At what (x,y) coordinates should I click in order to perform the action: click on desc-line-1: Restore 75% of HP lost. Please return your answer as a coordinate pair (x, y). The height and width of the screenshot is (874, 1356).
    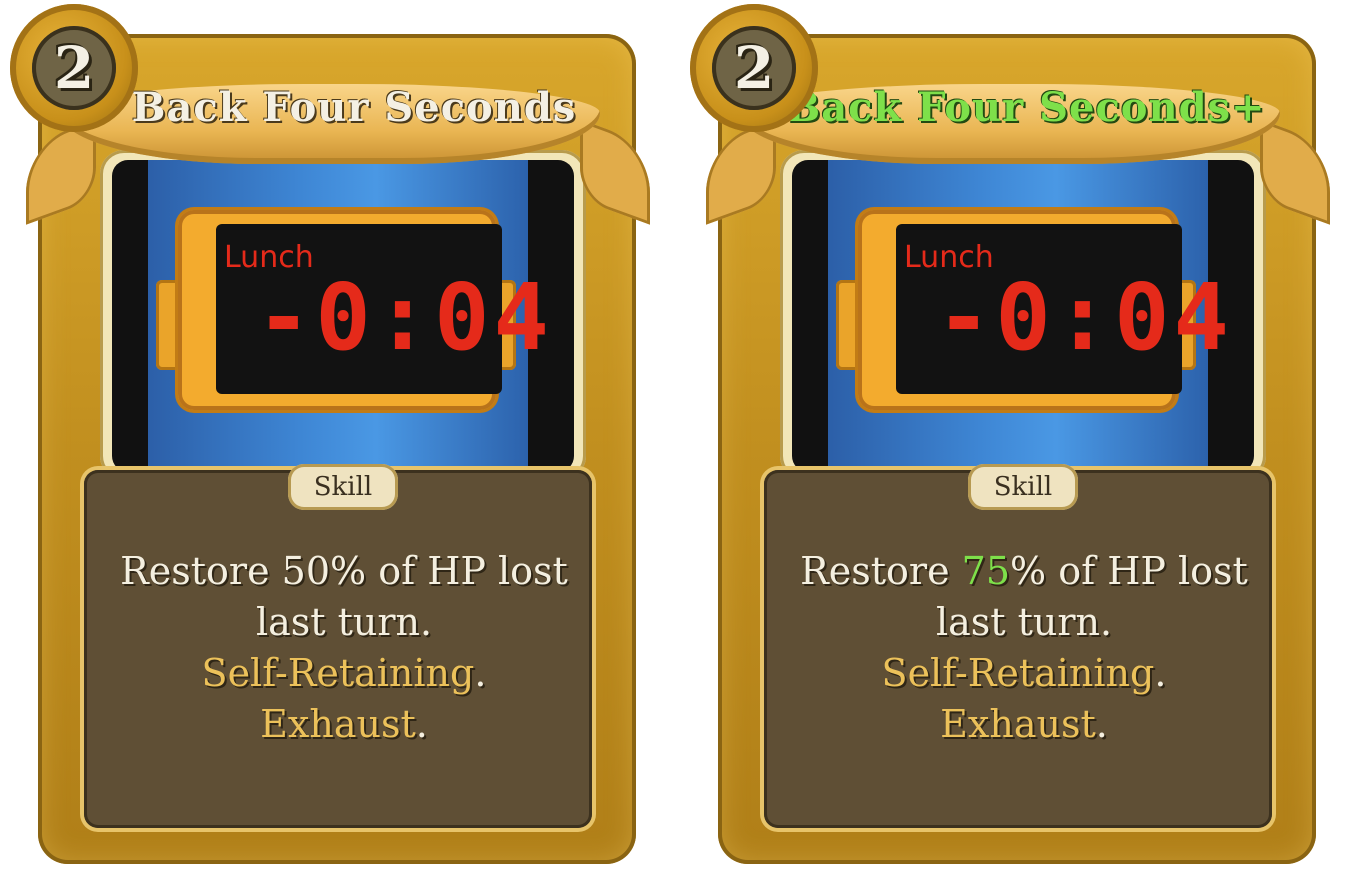
    Looking at the image, I should click on (1024, 571).